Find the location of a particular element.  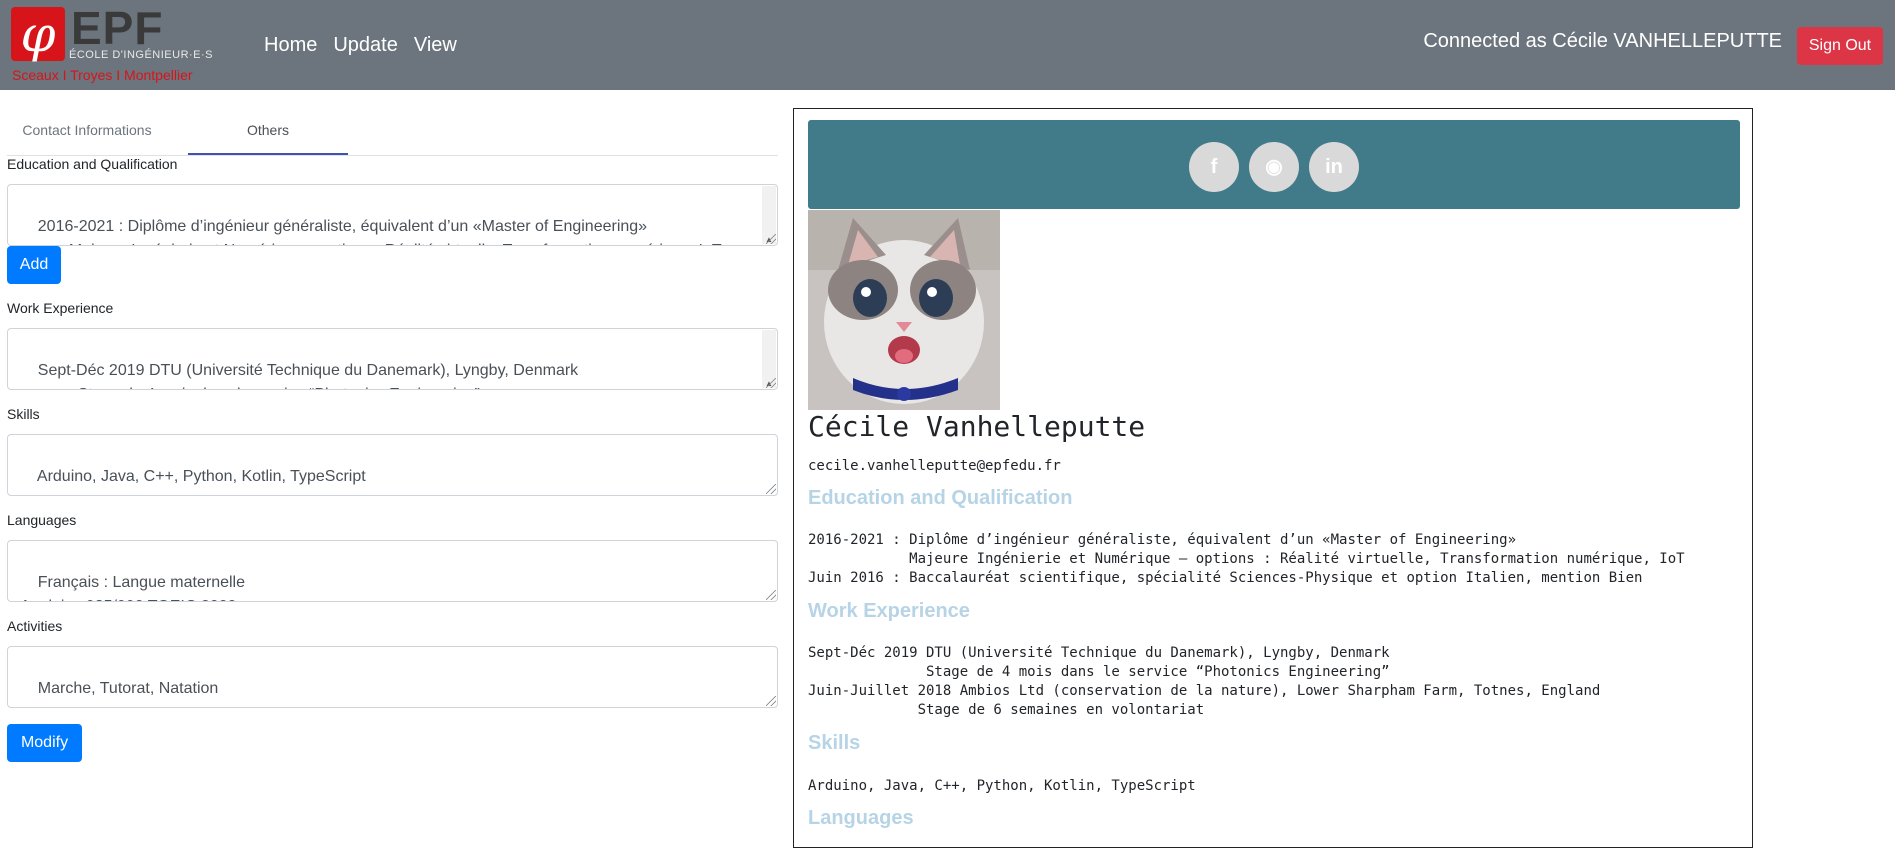

activities-textarea: Marche, Tutorat, Natation is located at coordinates (392, 677).